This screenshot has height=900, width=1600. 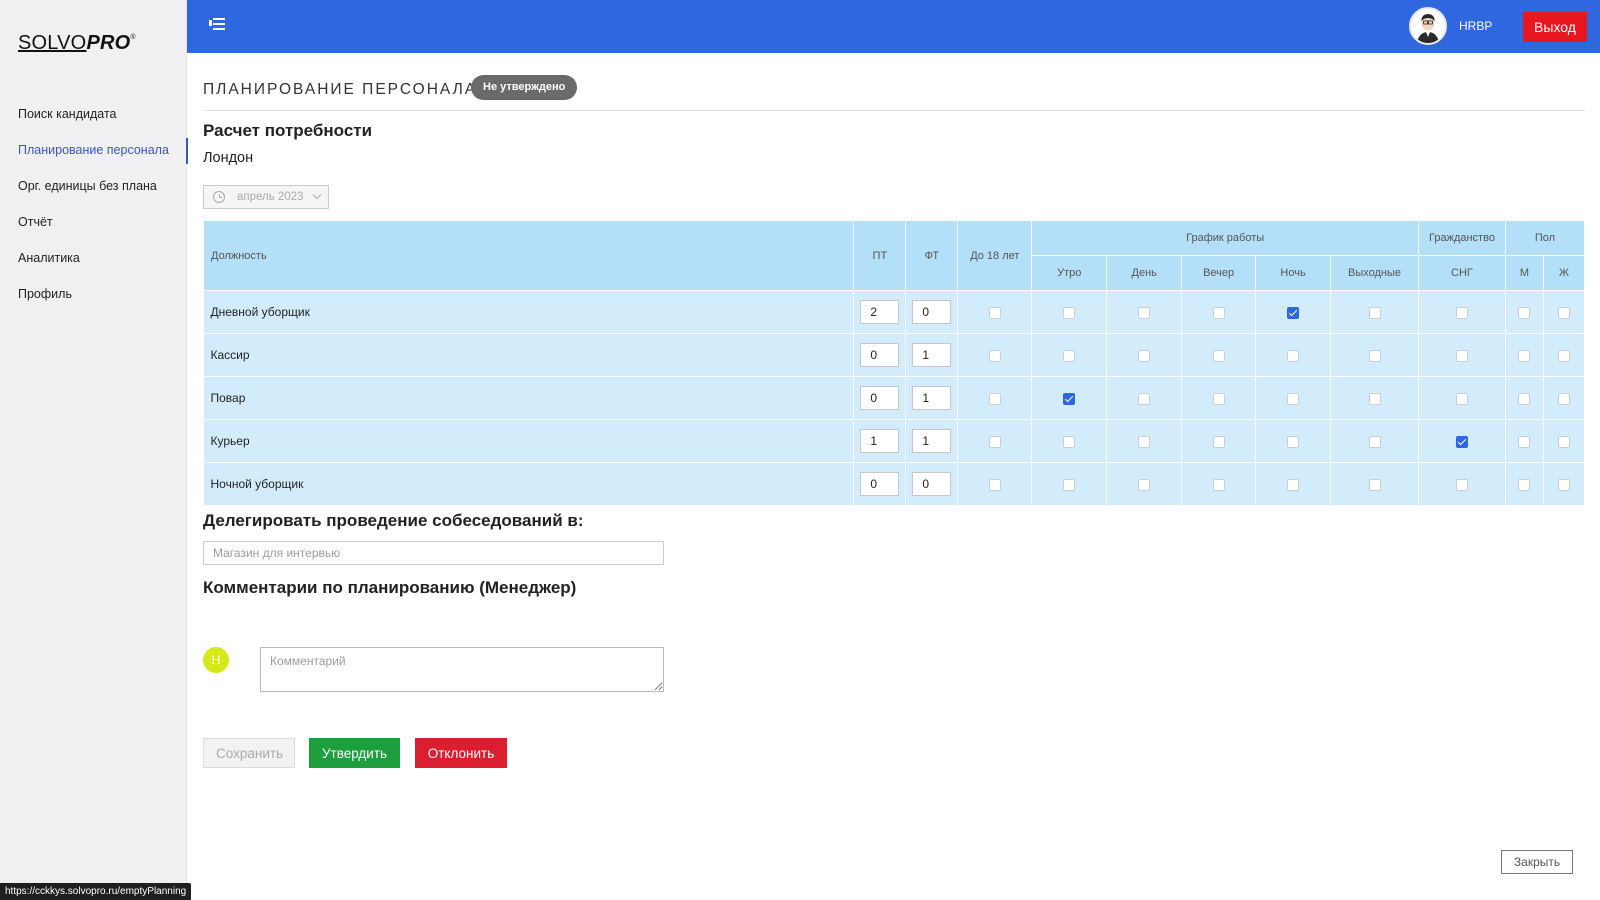 What do you see at coordinates (1564, 273) in the screenshot?
I see `col-header-female: Ж` at bounding box center [1564, 273].